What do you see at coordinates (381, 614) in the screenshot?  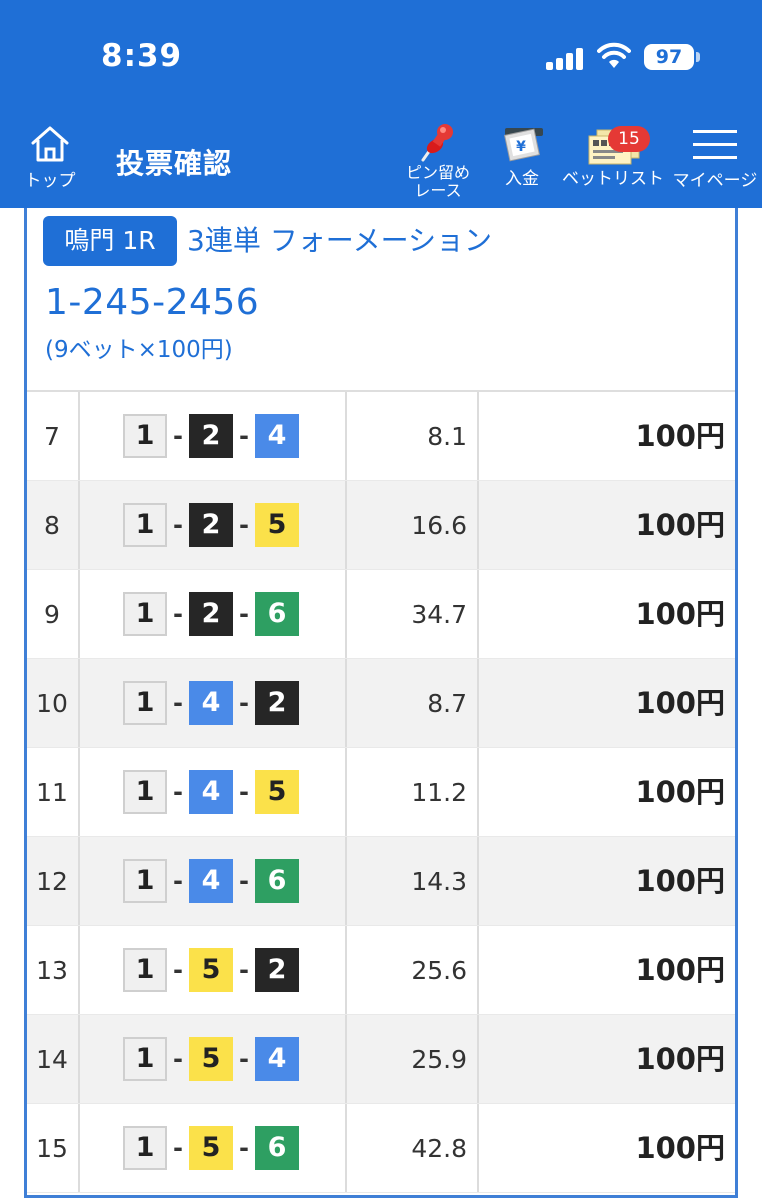 I see `table-row: 9 1-2-6 34.7 100円` at bounding box center [381, 614].